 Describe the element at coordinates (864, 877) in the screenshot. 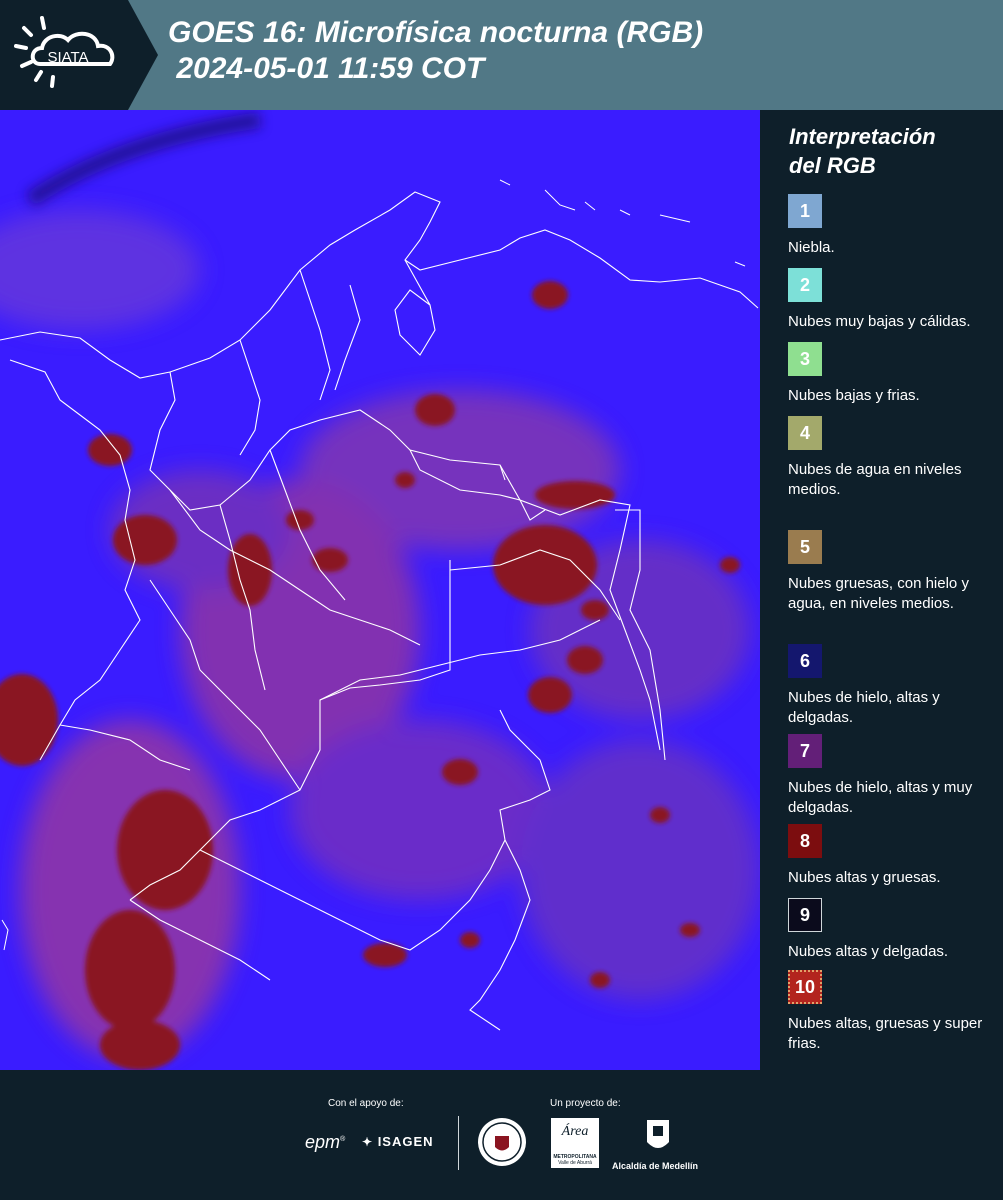

I see `legend-label: Nubes altas y gruesas.` at that location.